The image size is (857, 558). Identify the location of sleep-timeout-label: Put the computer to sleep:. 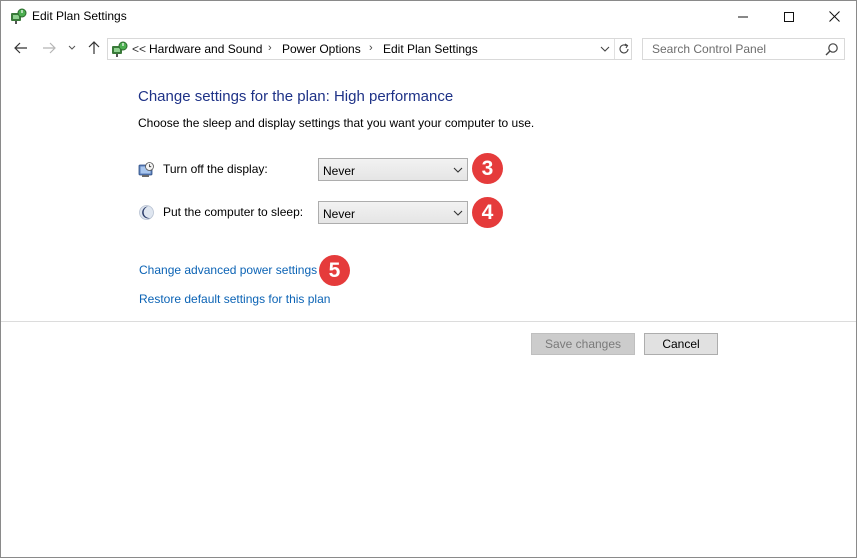
(233, 212).